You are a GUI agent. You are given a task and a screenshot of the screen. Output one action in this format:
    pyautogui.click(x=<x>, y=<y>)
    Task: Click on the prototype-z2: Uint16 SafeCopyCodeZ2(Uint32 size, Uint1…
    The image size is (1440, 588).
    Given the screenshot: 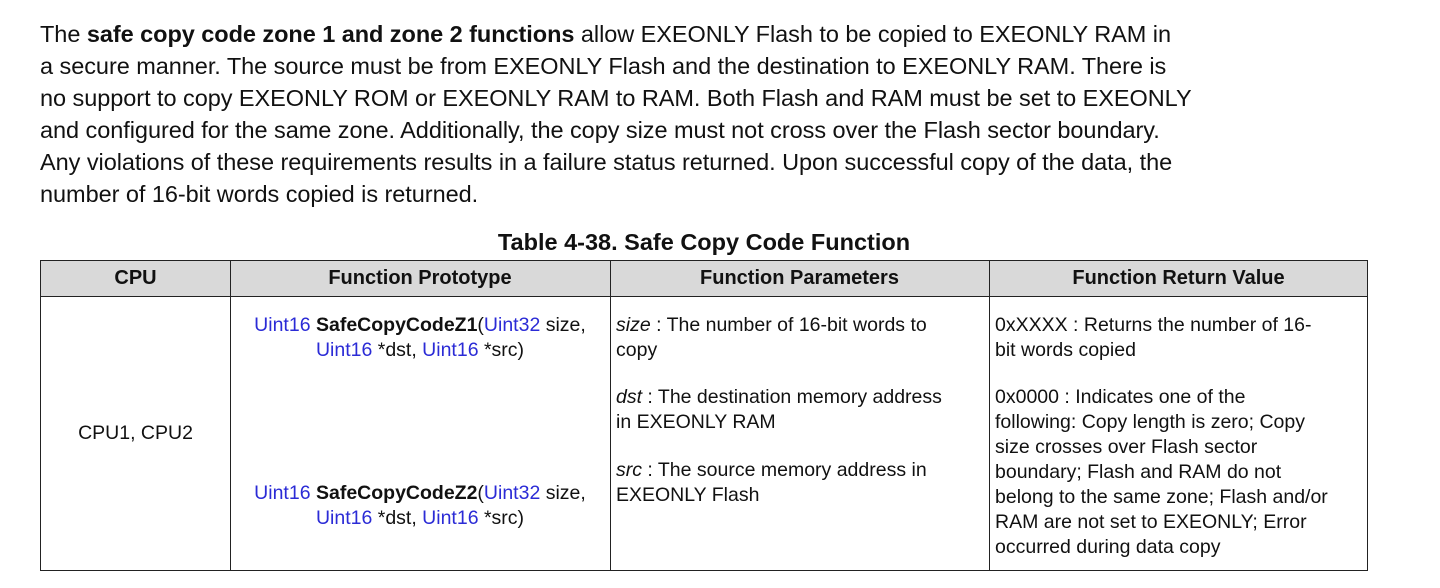 What is the action you would take?
    pyautogui.click(x=420, y=506)
    